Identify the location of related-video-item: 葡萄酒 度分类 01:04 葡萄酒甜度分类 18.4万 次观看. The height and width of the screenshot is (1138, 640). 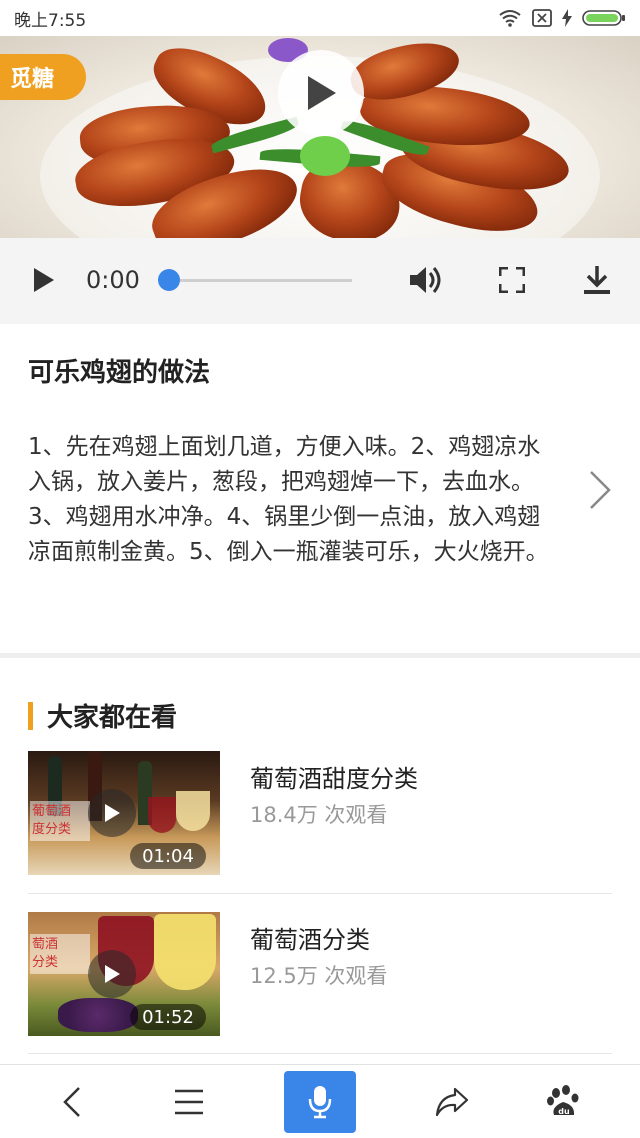
(320, 813).